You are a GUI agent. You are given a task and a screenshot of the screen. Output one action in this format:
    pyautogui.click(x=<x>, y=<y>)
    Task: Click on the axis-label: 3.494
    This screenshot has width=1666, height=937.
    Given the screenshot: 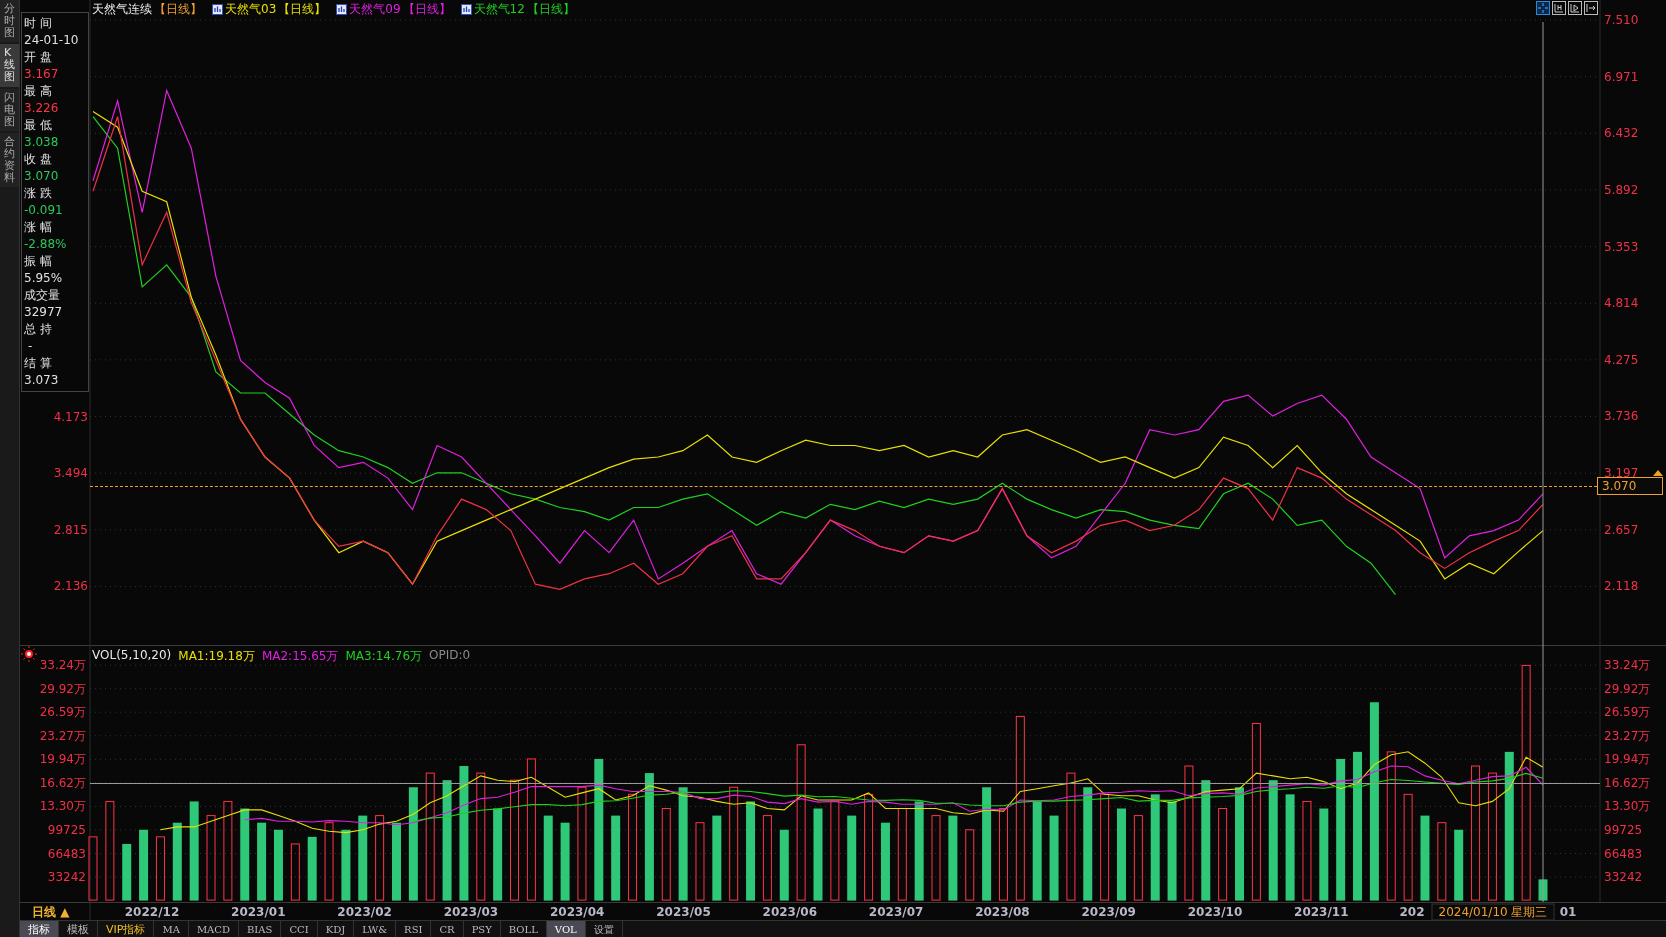 What is the action you would take?
    pyautogui.click(x=70, y=473)
    